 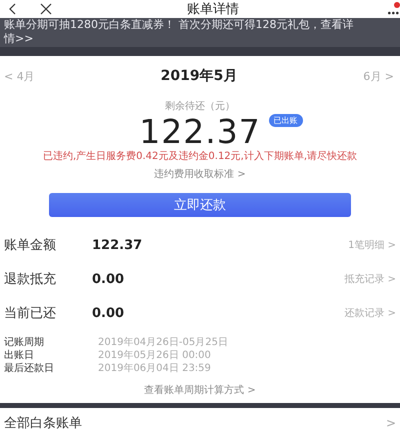 What do you see at coordinates (200, 423) in the screenshot?
I see `all-bills-row: 全部白条账单 >` at bounding box center [200, 423].